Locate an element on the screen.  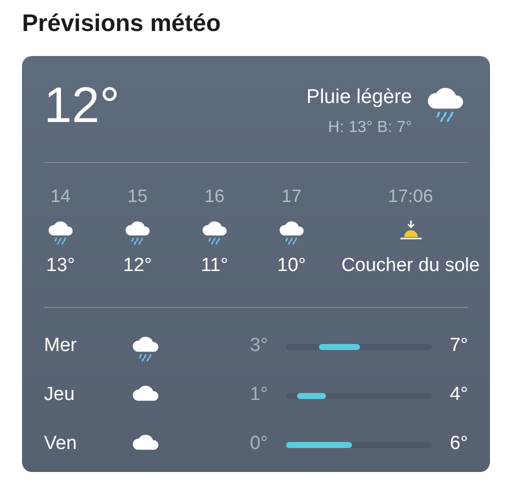
current-temperature: 12° is located at coordinates (82, 107).